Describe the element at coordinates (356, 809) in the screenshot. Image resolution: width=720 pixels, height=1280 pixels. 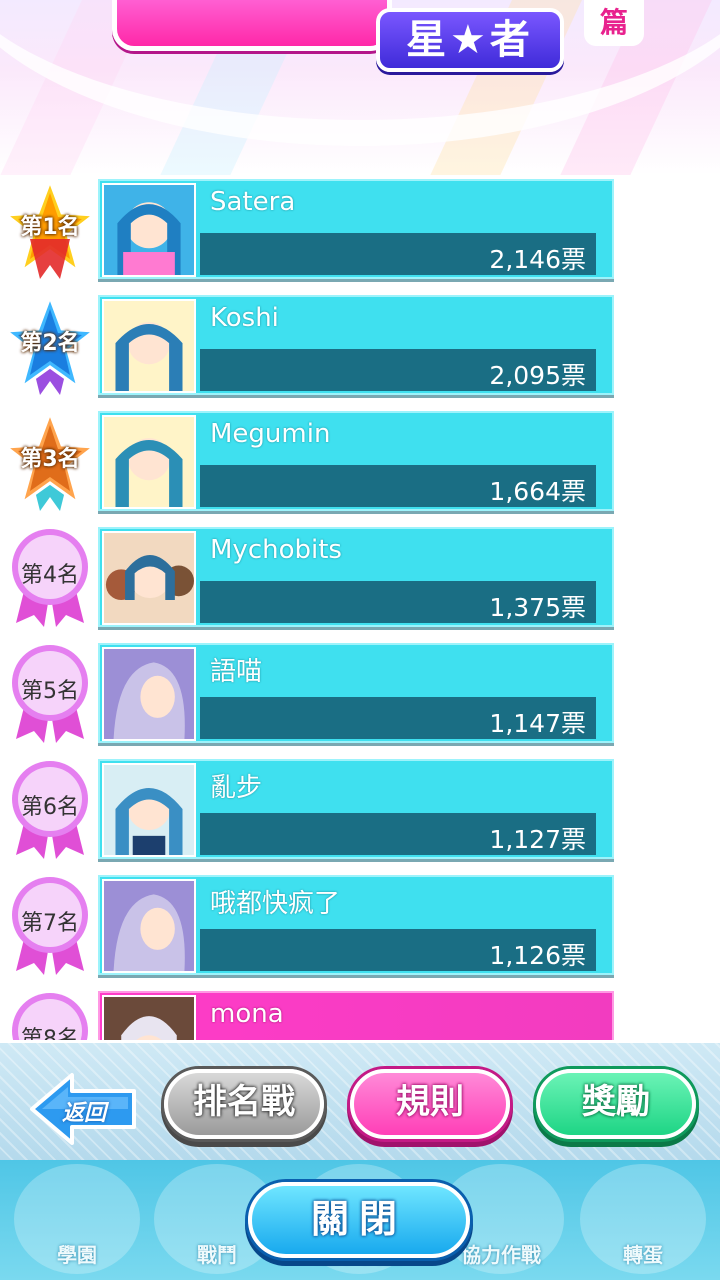
I see `player-card: 亂步 1,127票` at that location.